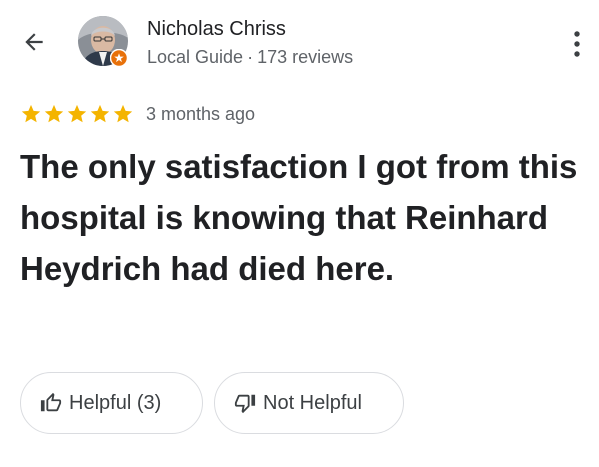 This screenshot has height=467, width=599. What do you see at coordinates (137, 114) in the screenshot?
I see `rating-row: 3 months ago` at bounding box center [137, 114].